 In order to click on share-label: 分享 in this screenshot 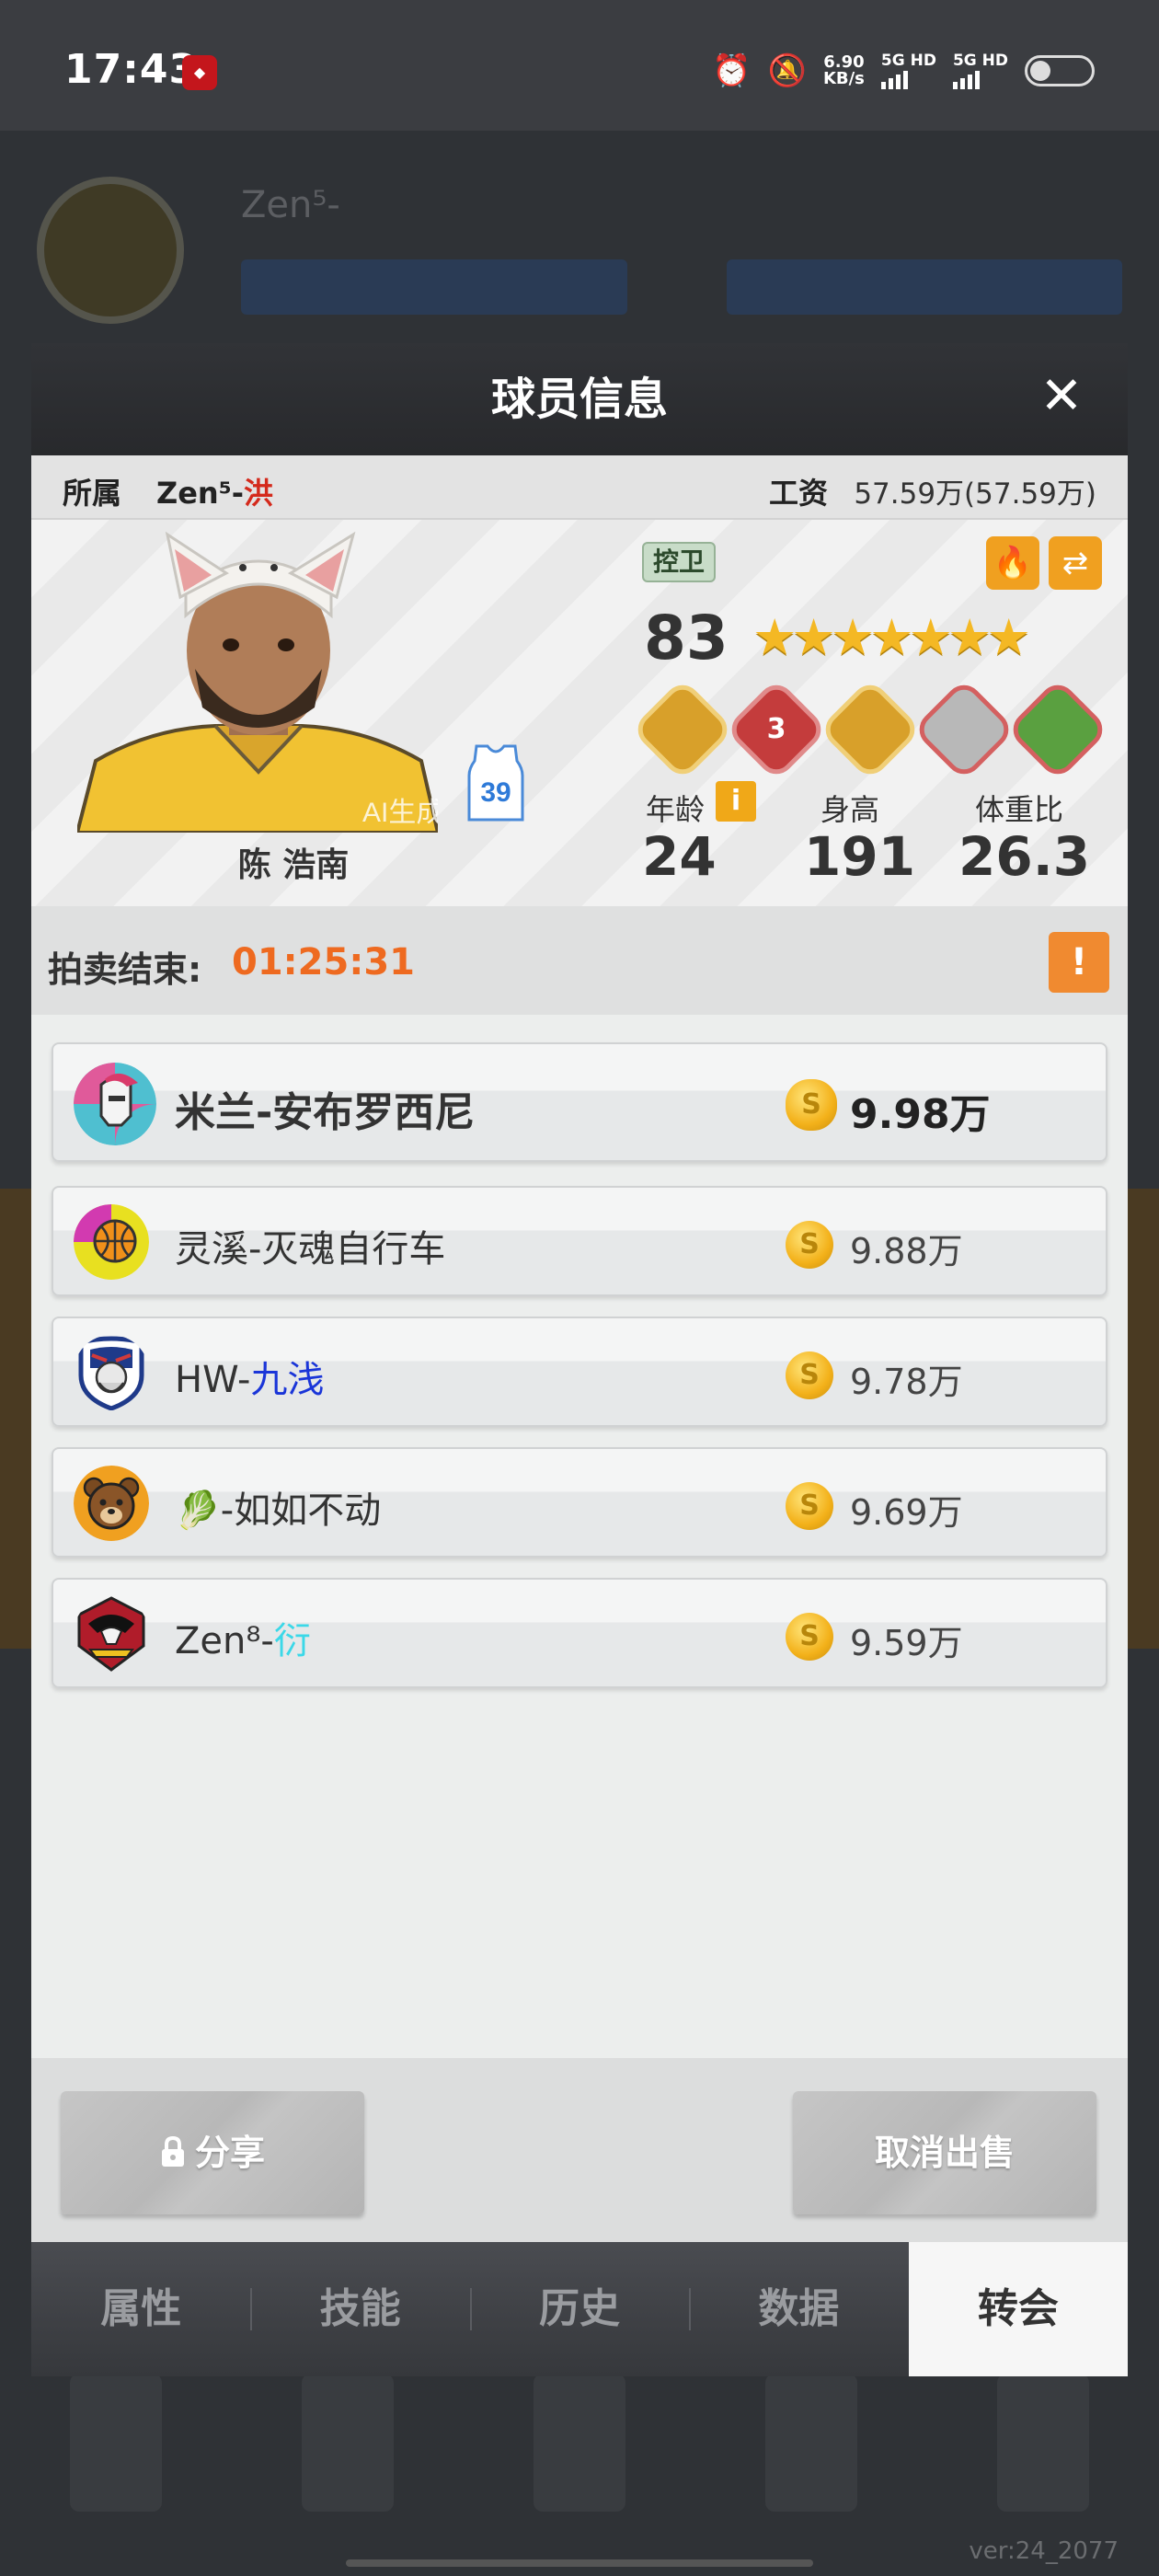, I will do `click(229, 2153)`.